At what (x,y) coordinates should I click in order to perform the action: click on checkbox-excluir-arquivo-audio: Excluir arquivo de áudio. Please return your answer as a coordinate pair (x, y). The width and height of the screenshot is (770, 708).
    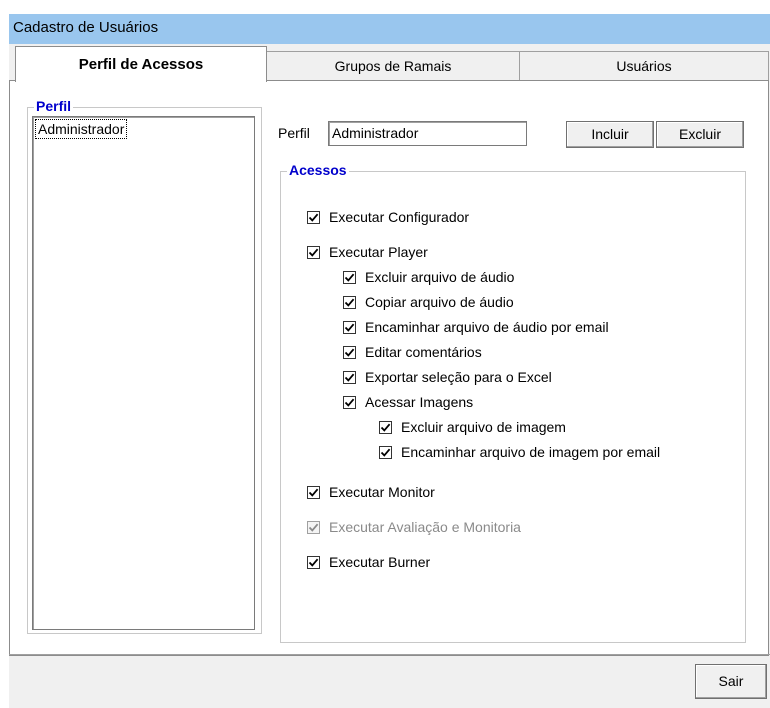
    Looking at the image, I should click on (428, 277).